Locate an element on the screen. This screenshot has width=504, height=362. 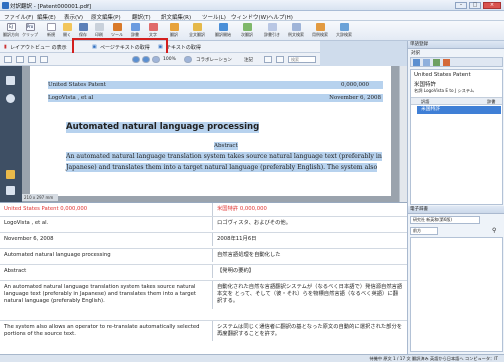
source-cell: Automated natural language processing is located at coordinates (106, 256).